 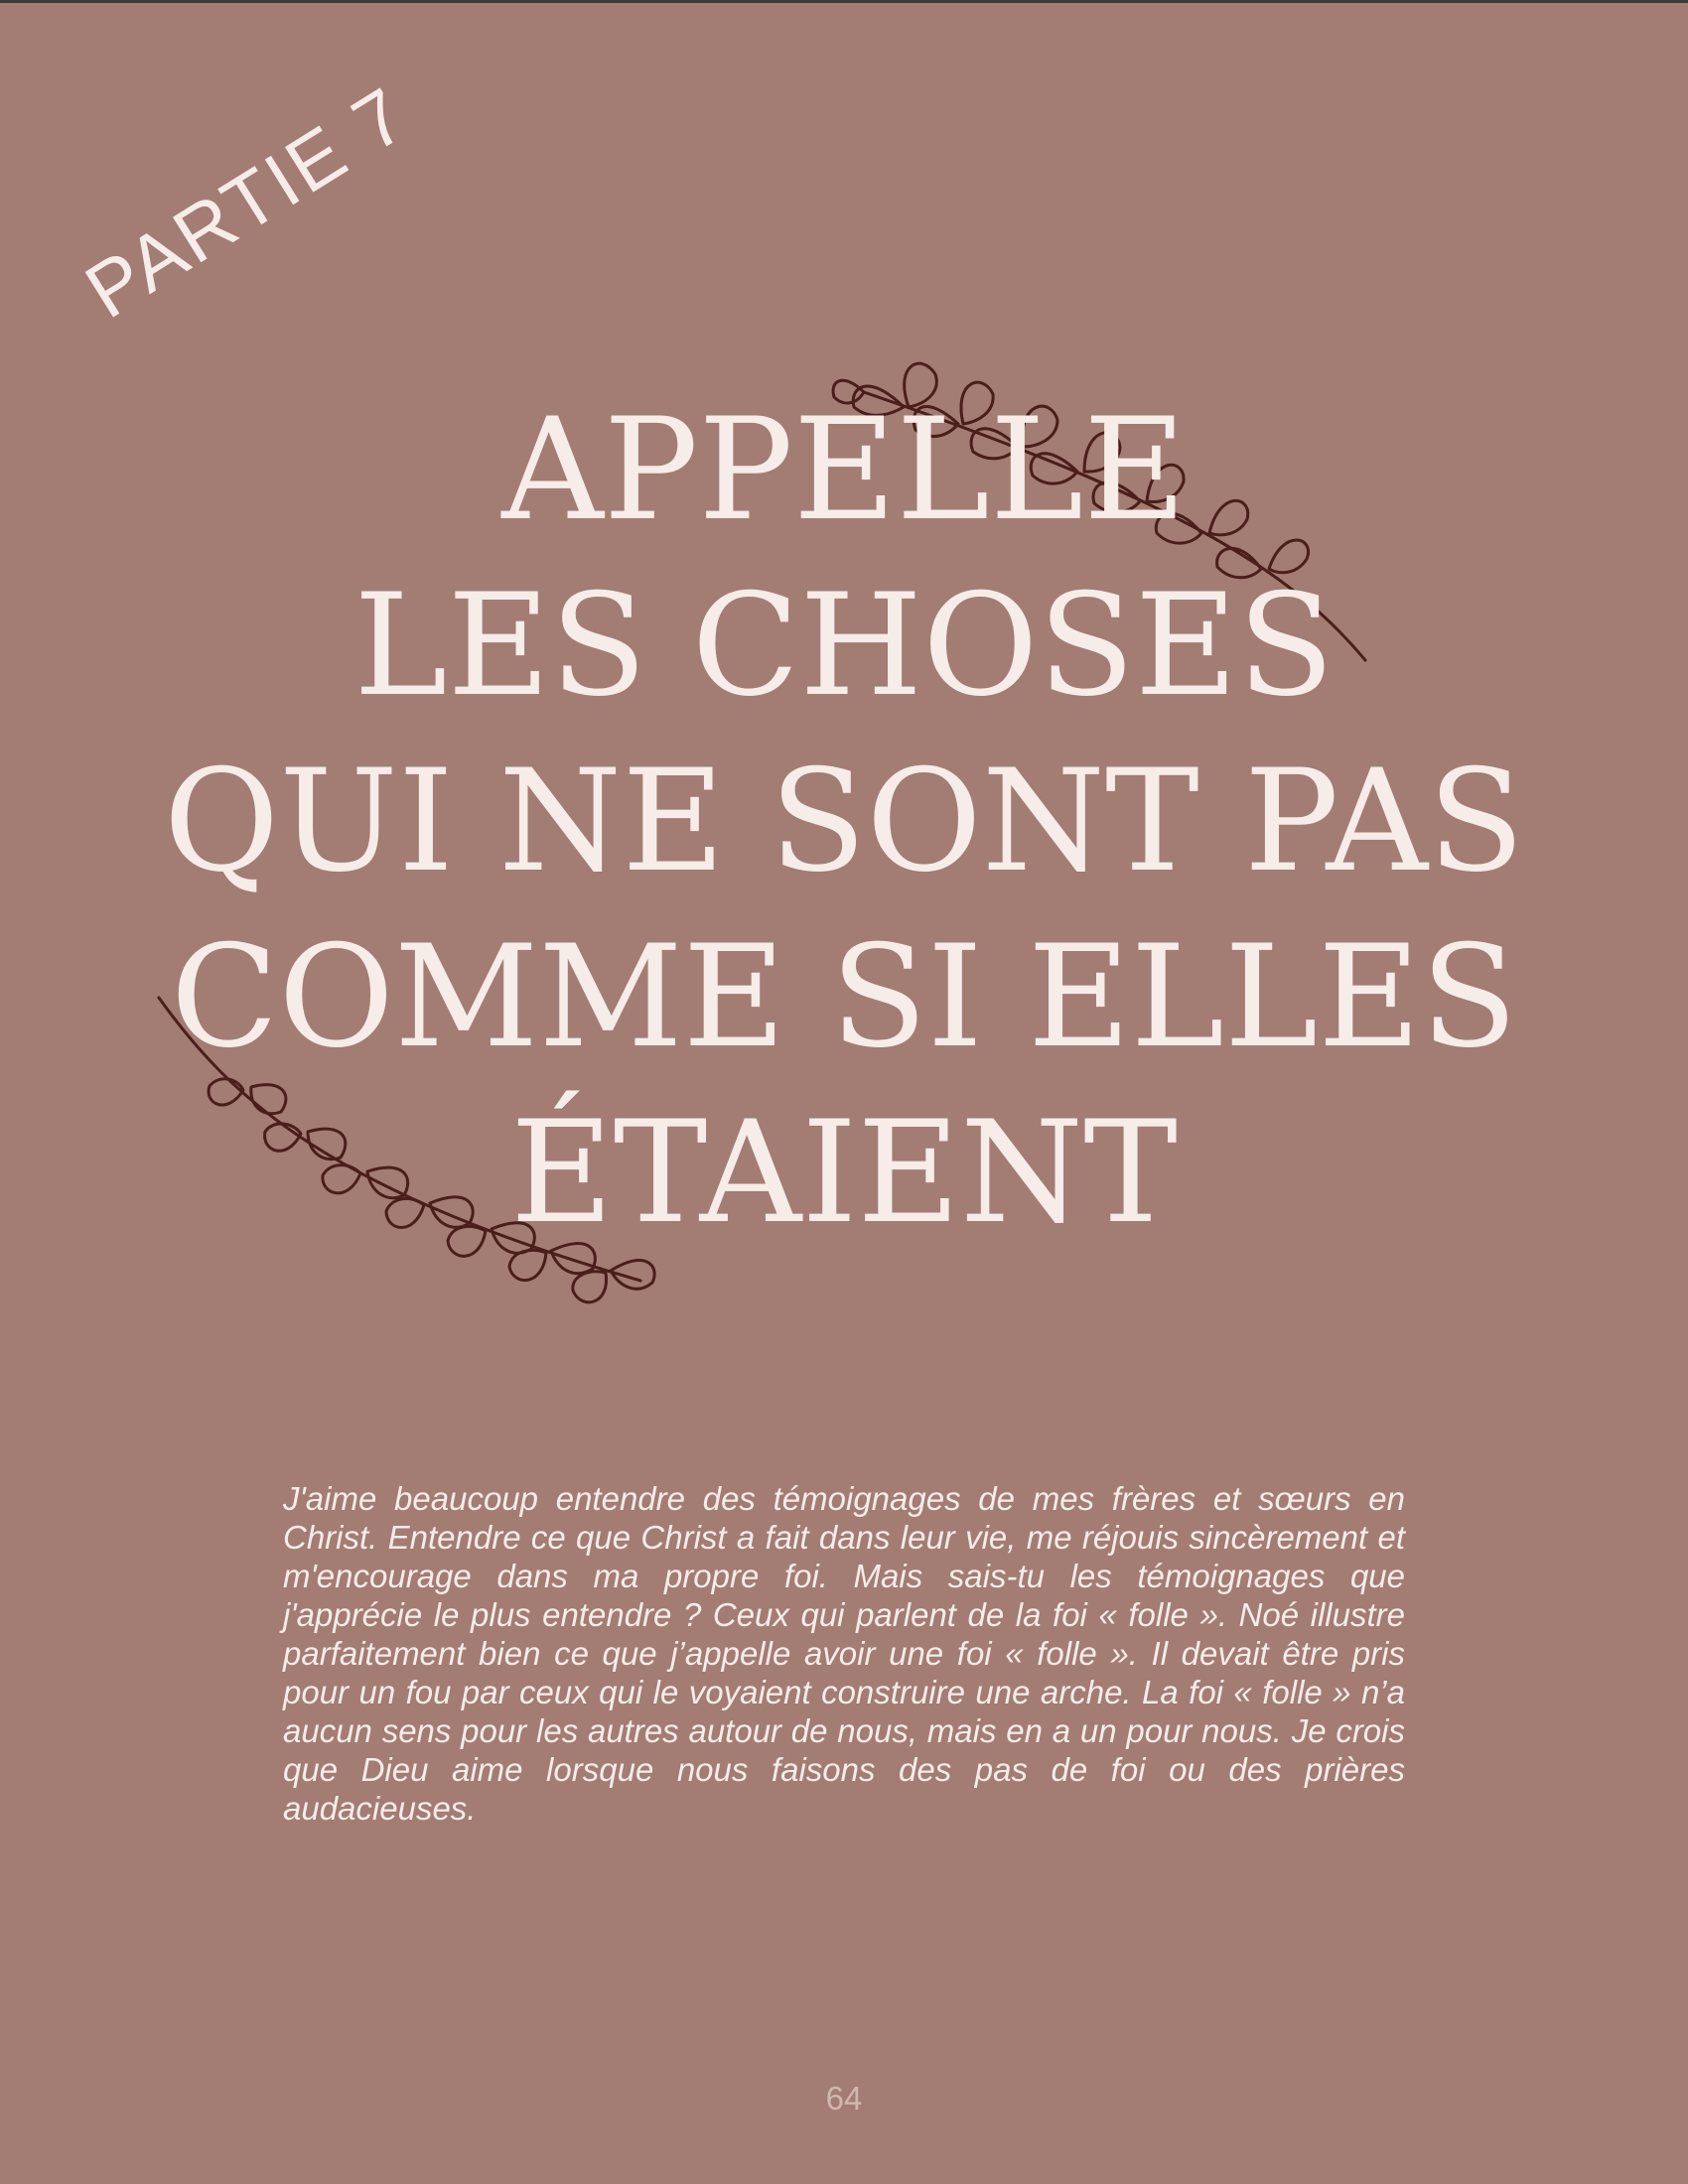 I want to click on title-line: QUI NE SONT PAS, so click(x=844, y=821).